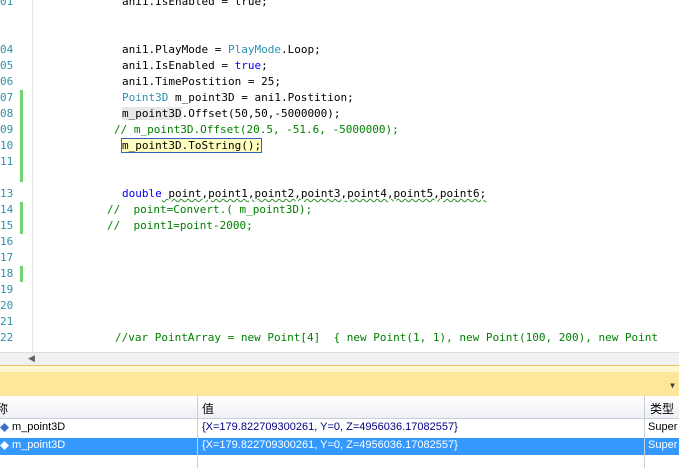  Describe the element at coordinates (7, 225) in the screenshot. I see `line-number: 15` at that location.